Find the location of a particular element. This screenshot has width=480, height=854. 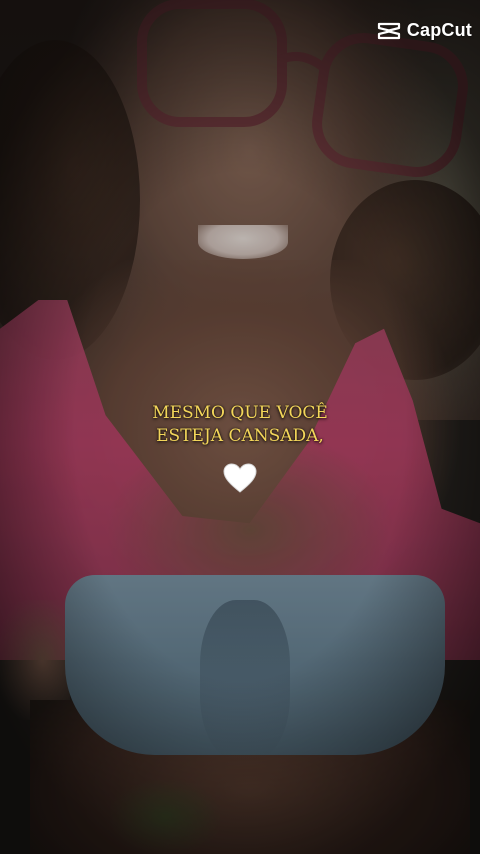

video-caption: MESMO QUE VOCÊ ESTEJA CANSADA, is located at coordinates (240, 425).